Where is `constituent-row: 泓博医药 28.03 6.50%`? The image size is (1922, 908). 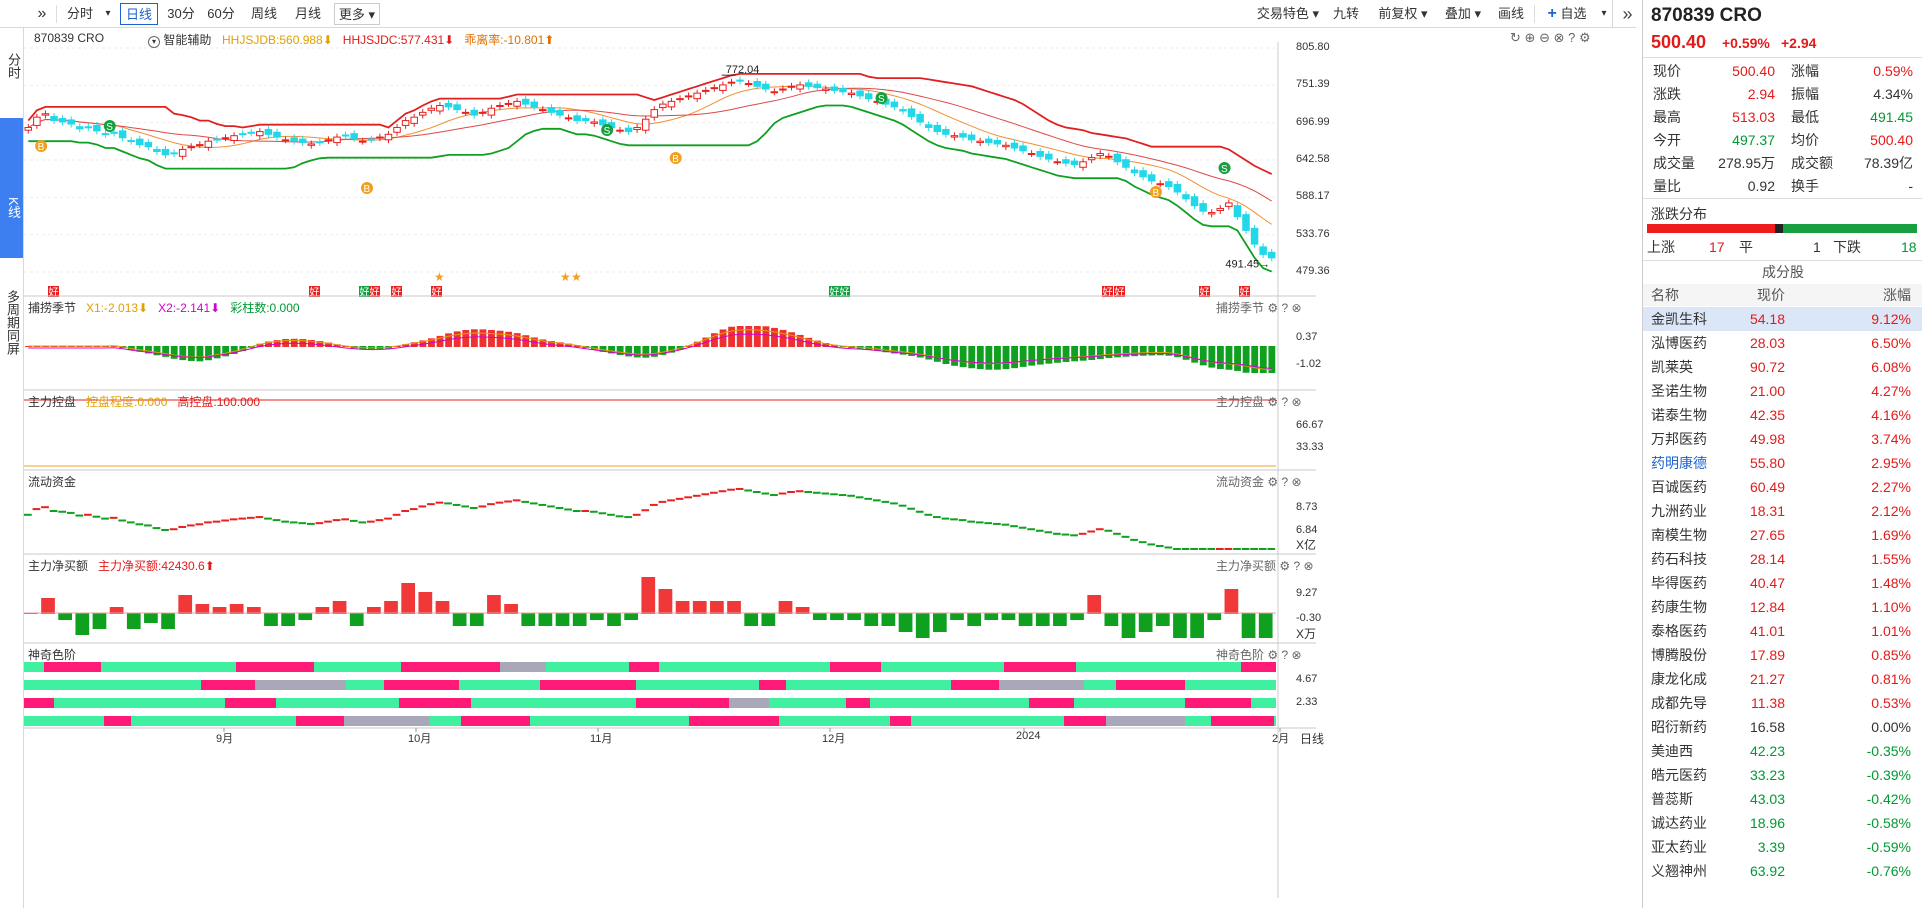 constituent-row: 泓博医药 28.03 6.50% is located at coordinates (1782, 343).